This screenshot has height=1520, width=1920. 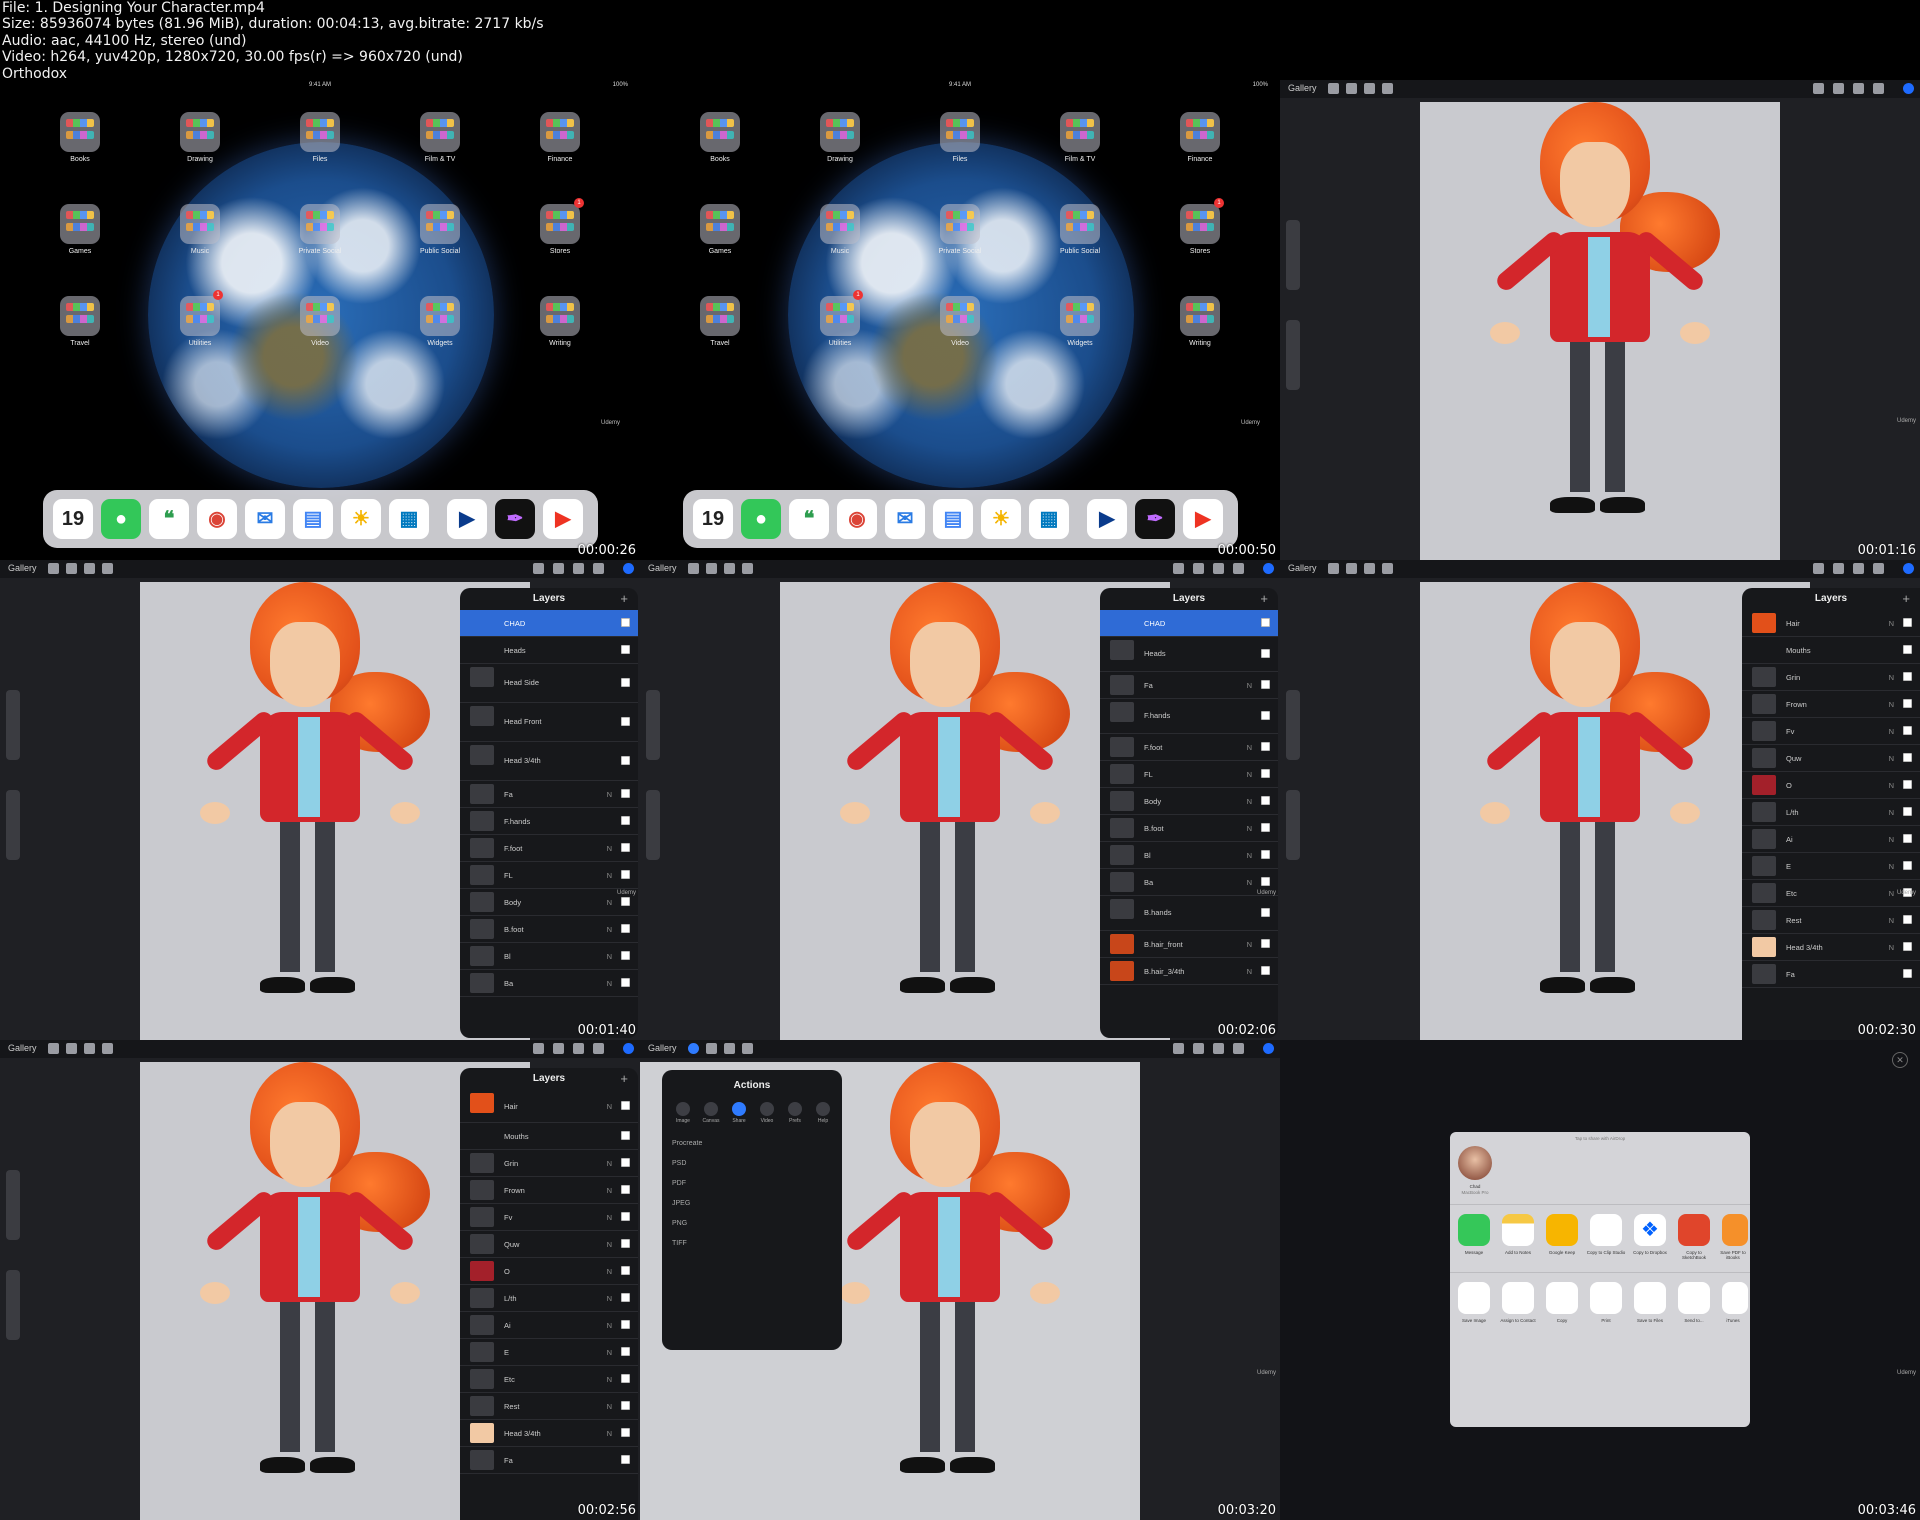 What do you see at coordinates (1200, 132) in the screenshot?
I see `folder-finance` at bounding box center [1200, 132].